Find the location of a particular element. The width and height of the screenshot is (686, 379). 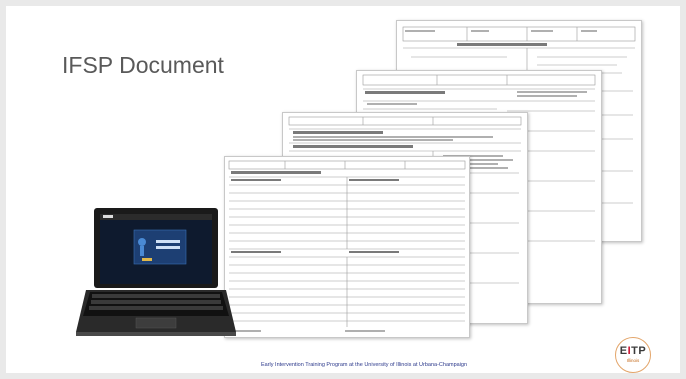

logo-wordmark: EITP is located at coordinates (633, 351).